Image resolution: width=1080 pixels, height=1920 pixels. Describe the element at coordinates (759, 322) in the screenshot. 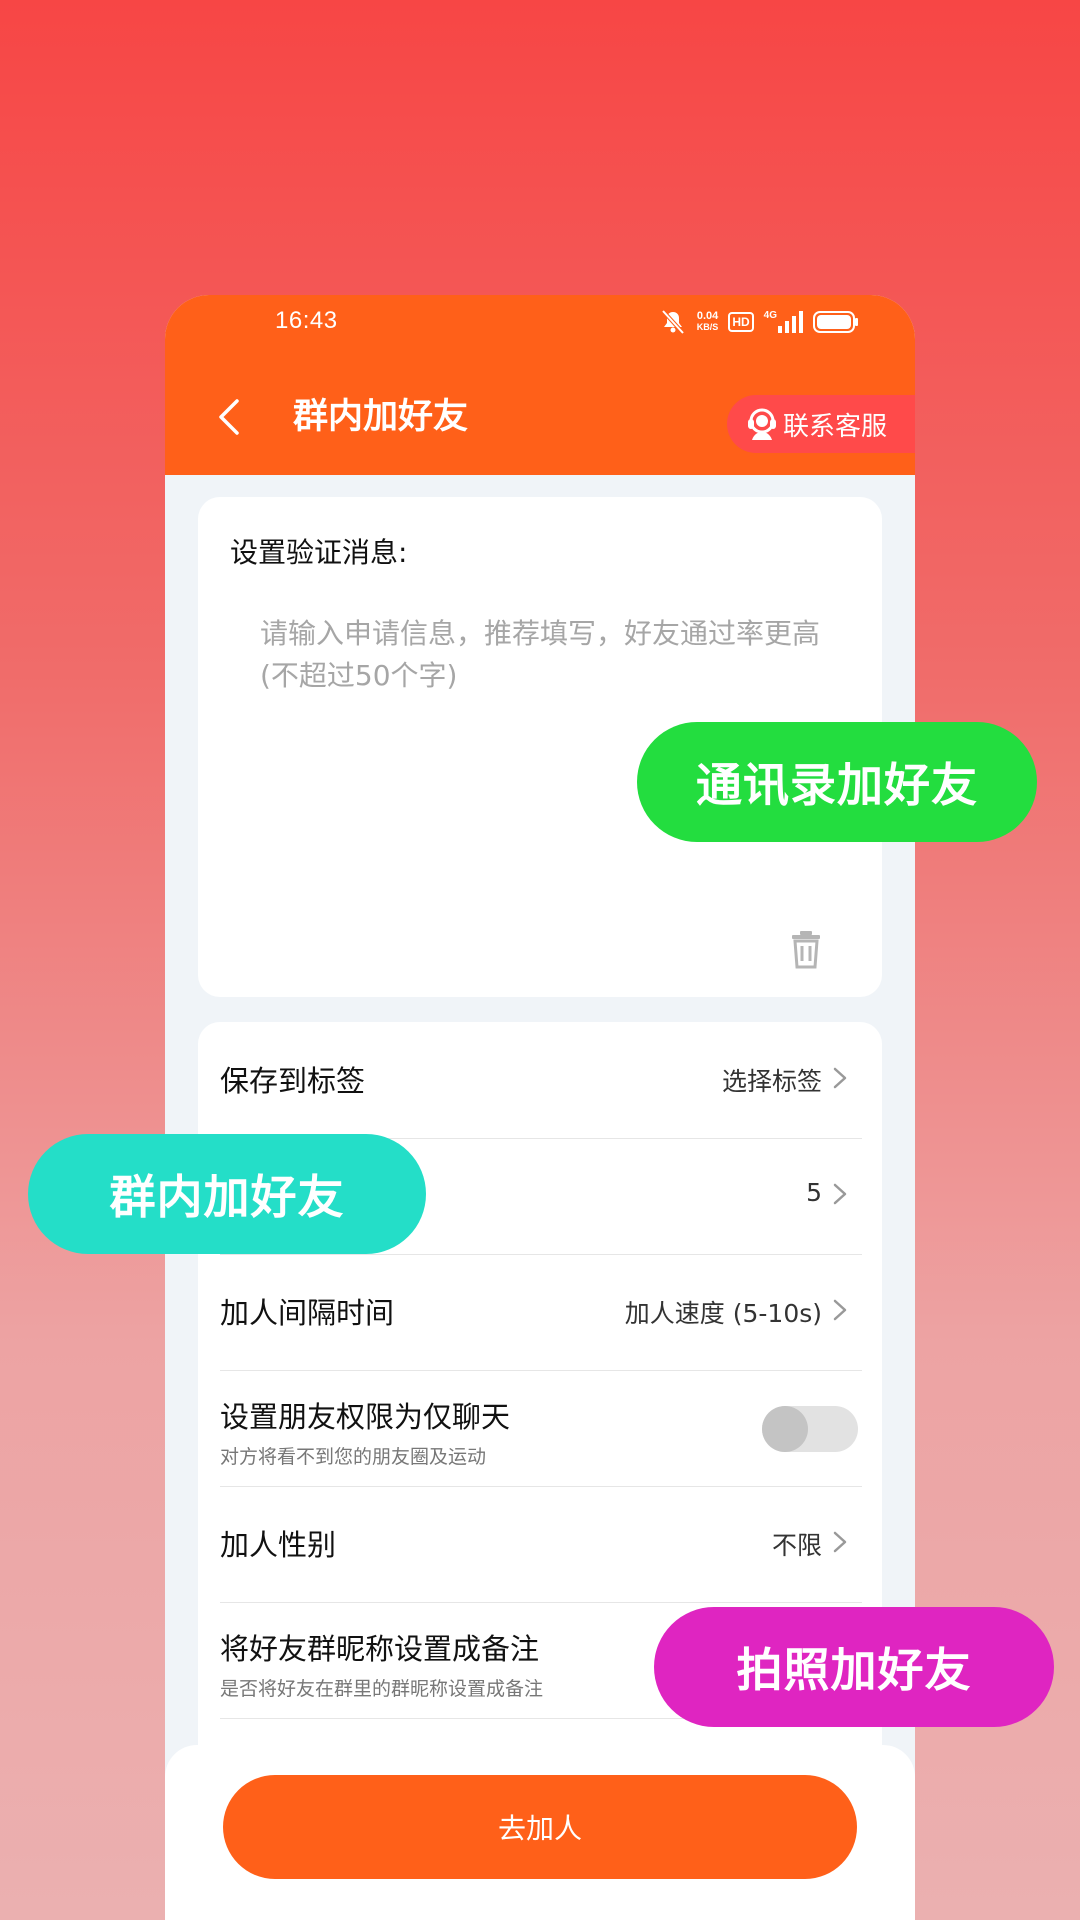

I see `status-icons: 0.04 KB/S HD 4G` at that location.